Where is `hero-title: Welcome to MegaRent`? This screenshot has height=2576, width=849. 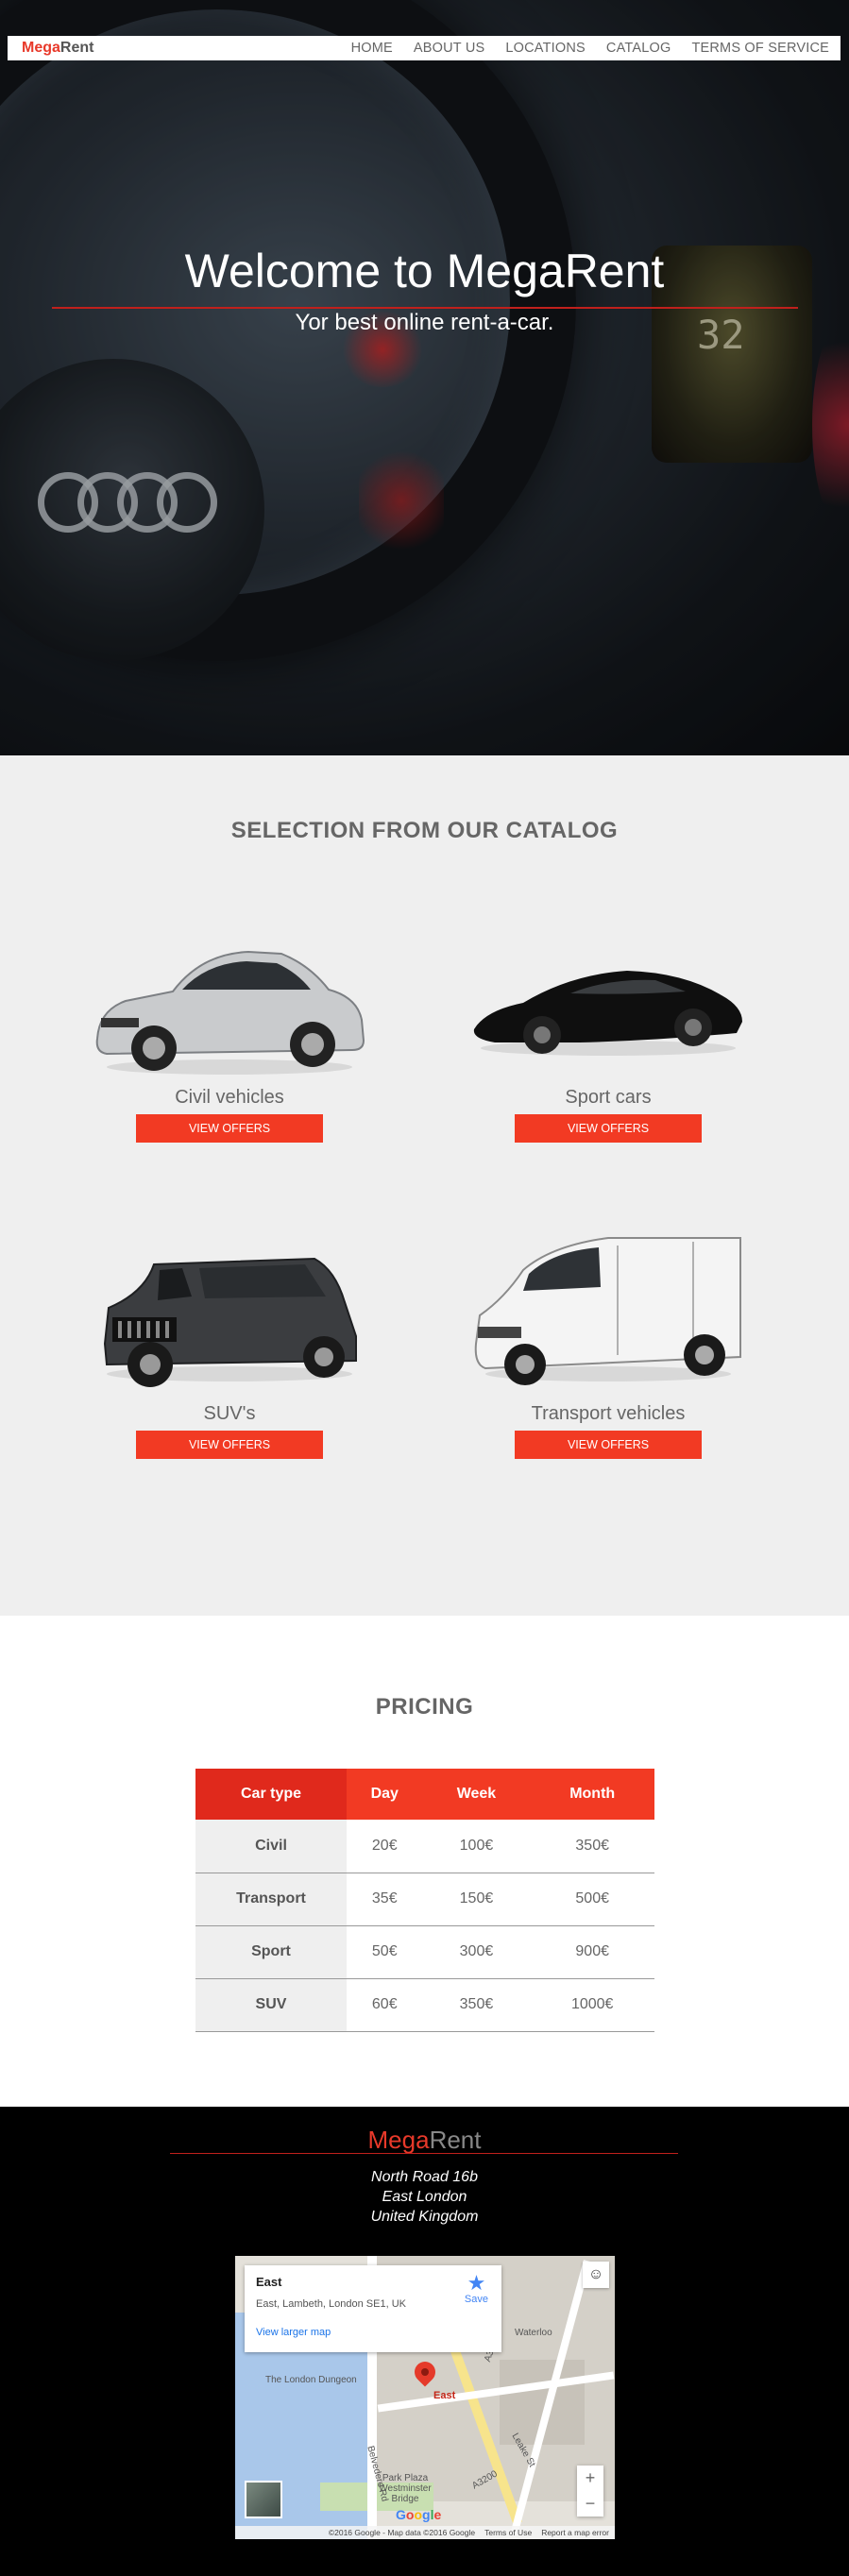 hero-title: Welcome to MegaRent is located at coordinates (424, 271).